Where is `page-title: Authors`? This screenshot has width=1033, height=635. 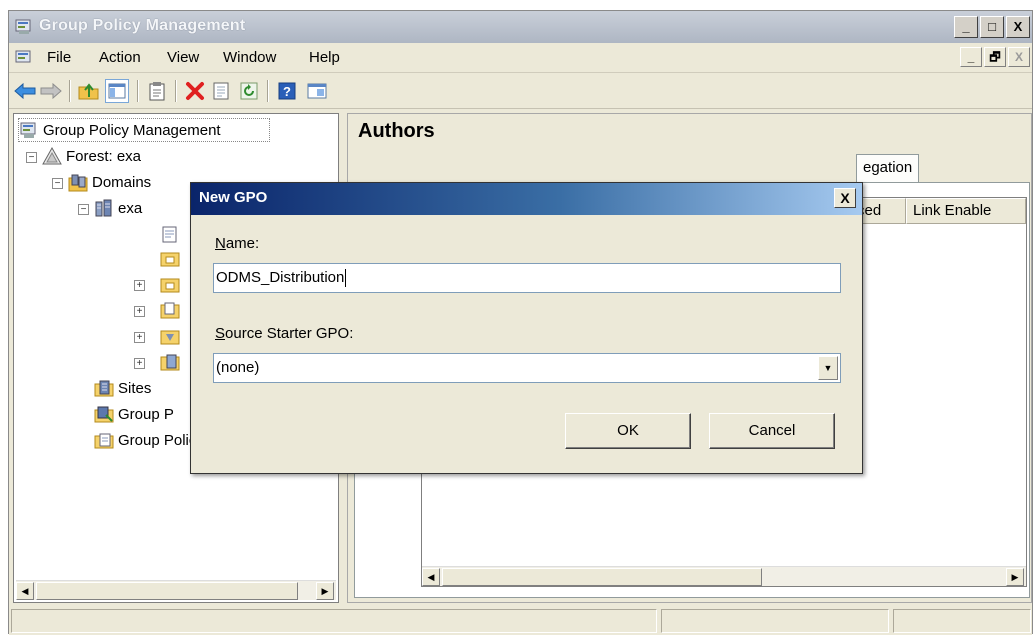 page-title: Authors is located at coordinates (396, 131).